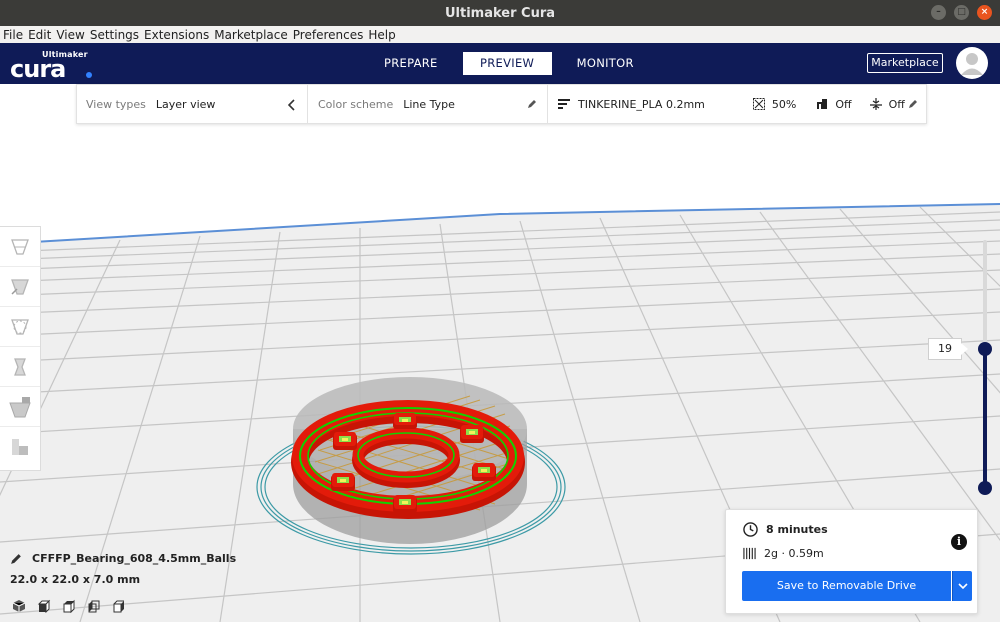 The width and height of the screenshot is (1000, 622). Describe the element at coordinates (119, 606) in the screenshot. I see `view-right-icon` at that location.